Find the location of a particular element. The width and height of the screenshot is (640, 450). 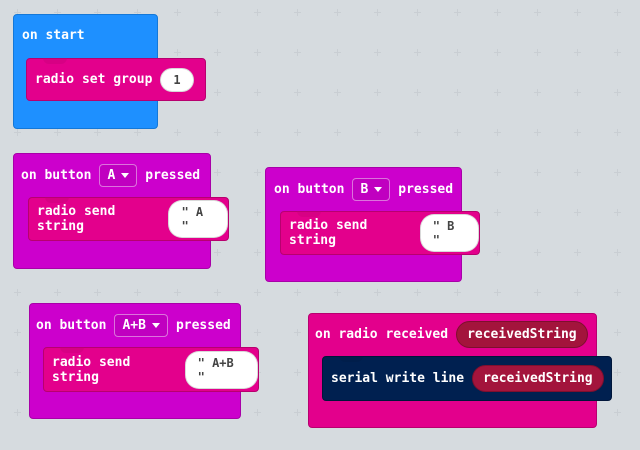

radio-send-string-block: radio send string " A+B " is located at coordinates (151, 369).